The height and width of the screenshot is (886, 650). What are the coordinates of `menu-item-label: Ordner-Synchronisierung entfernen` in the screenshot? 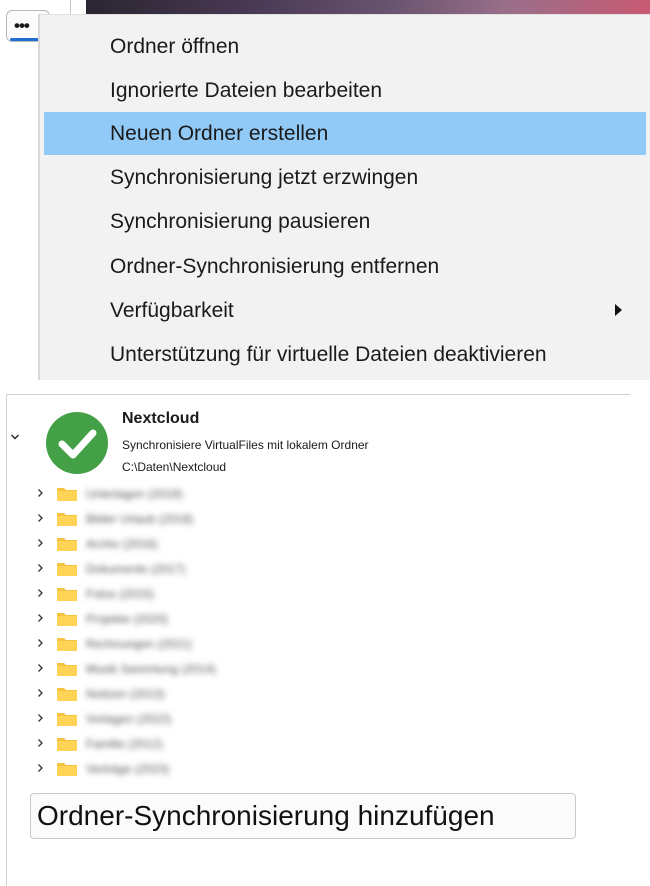 It's located at (275, 266).